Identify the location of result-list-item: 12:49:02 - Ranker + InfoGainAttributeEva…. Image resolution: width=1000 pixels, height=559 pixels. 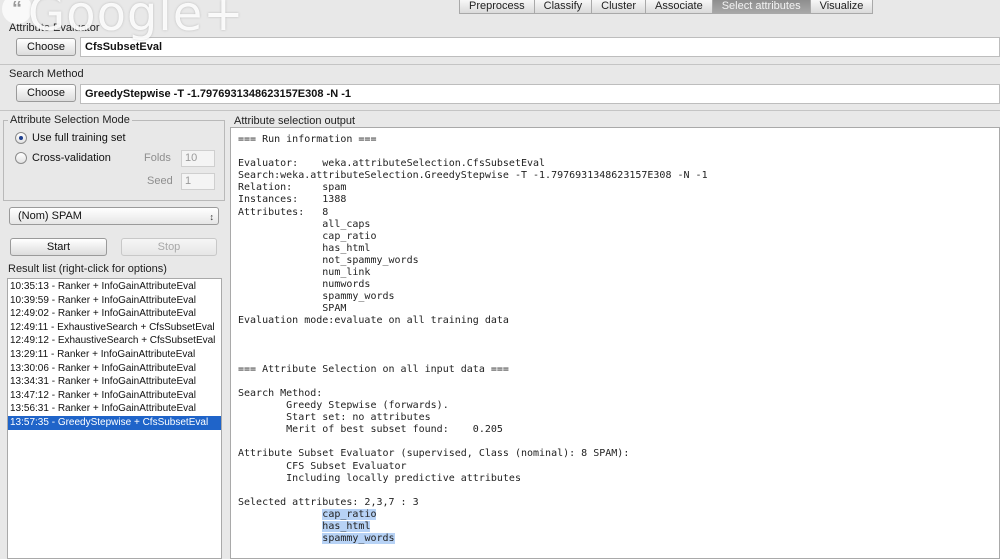
(114, 314).